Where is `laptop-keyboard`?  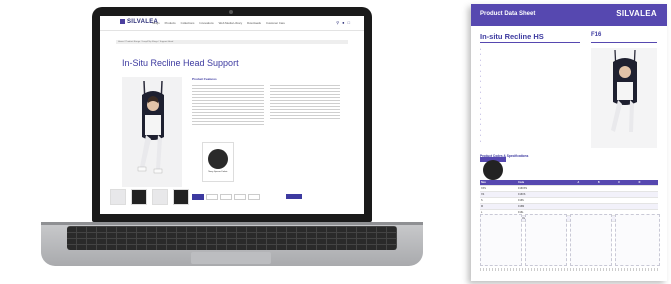
laptop-keyboard is located at coordinates (232, 238).